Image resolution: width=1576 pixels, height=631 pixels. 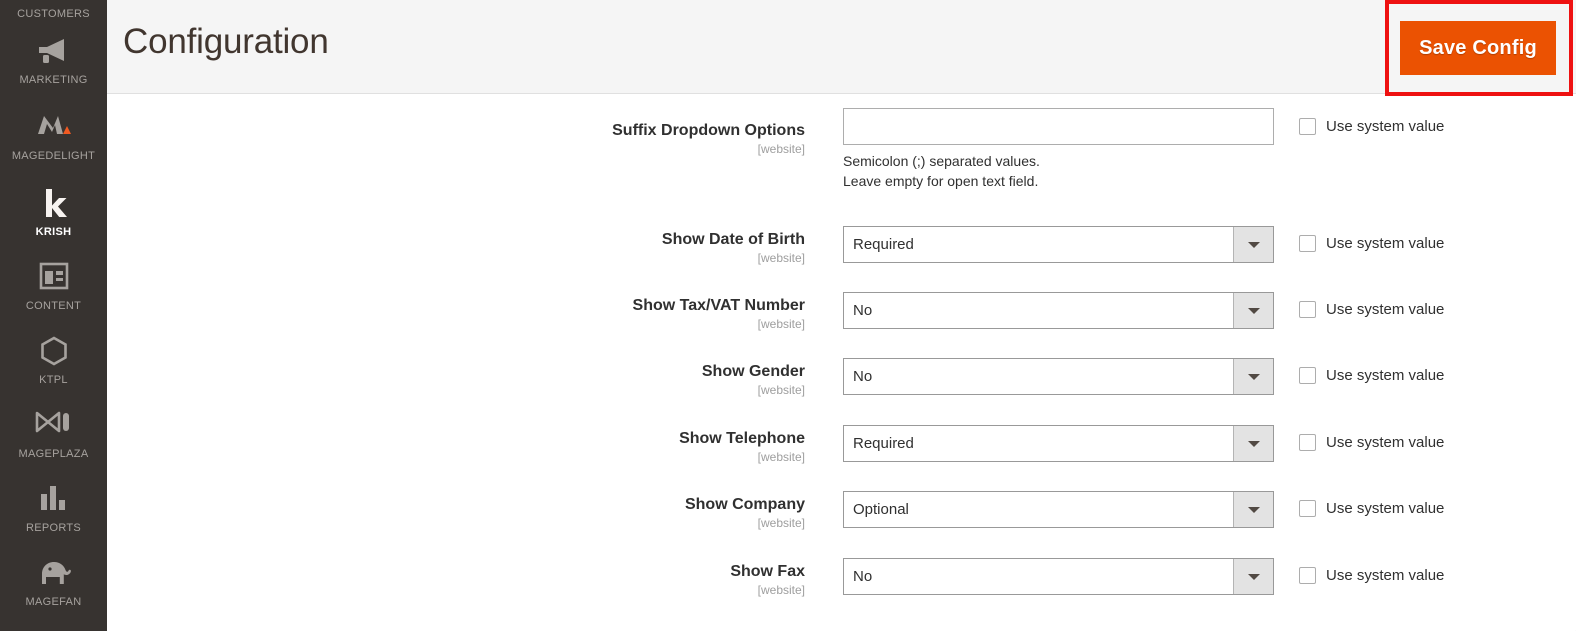 I want to click on sidebar-item-label: CUSTOMERS, so click(x=53, y=14).